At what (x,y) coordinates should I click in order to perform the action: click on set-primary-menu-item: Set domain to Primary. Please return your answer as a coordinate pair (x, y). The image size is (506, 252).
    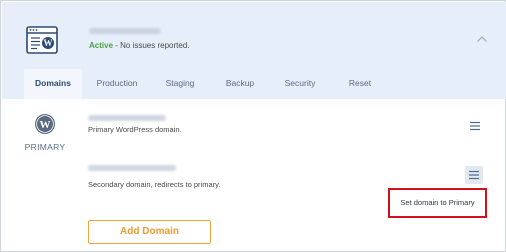
    Looking at the image, I should click on (437, 203).